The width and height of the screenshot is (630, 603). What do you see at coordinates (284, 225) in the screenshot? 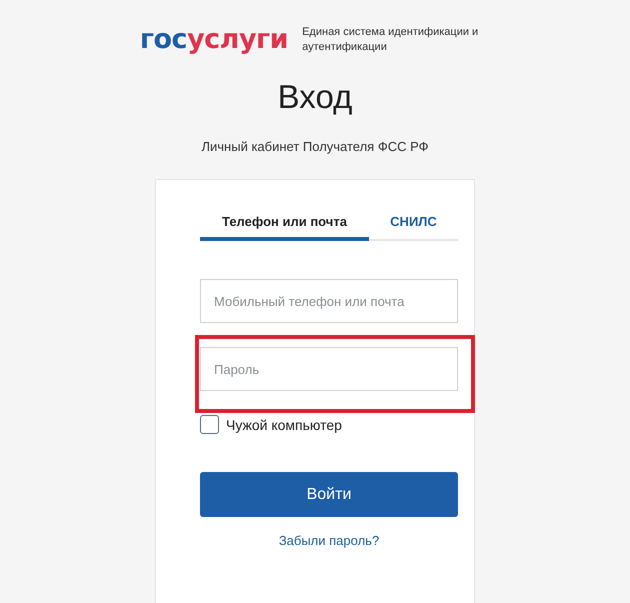
I see `tab: Телефон или почта` at bounding box center [284, 225].